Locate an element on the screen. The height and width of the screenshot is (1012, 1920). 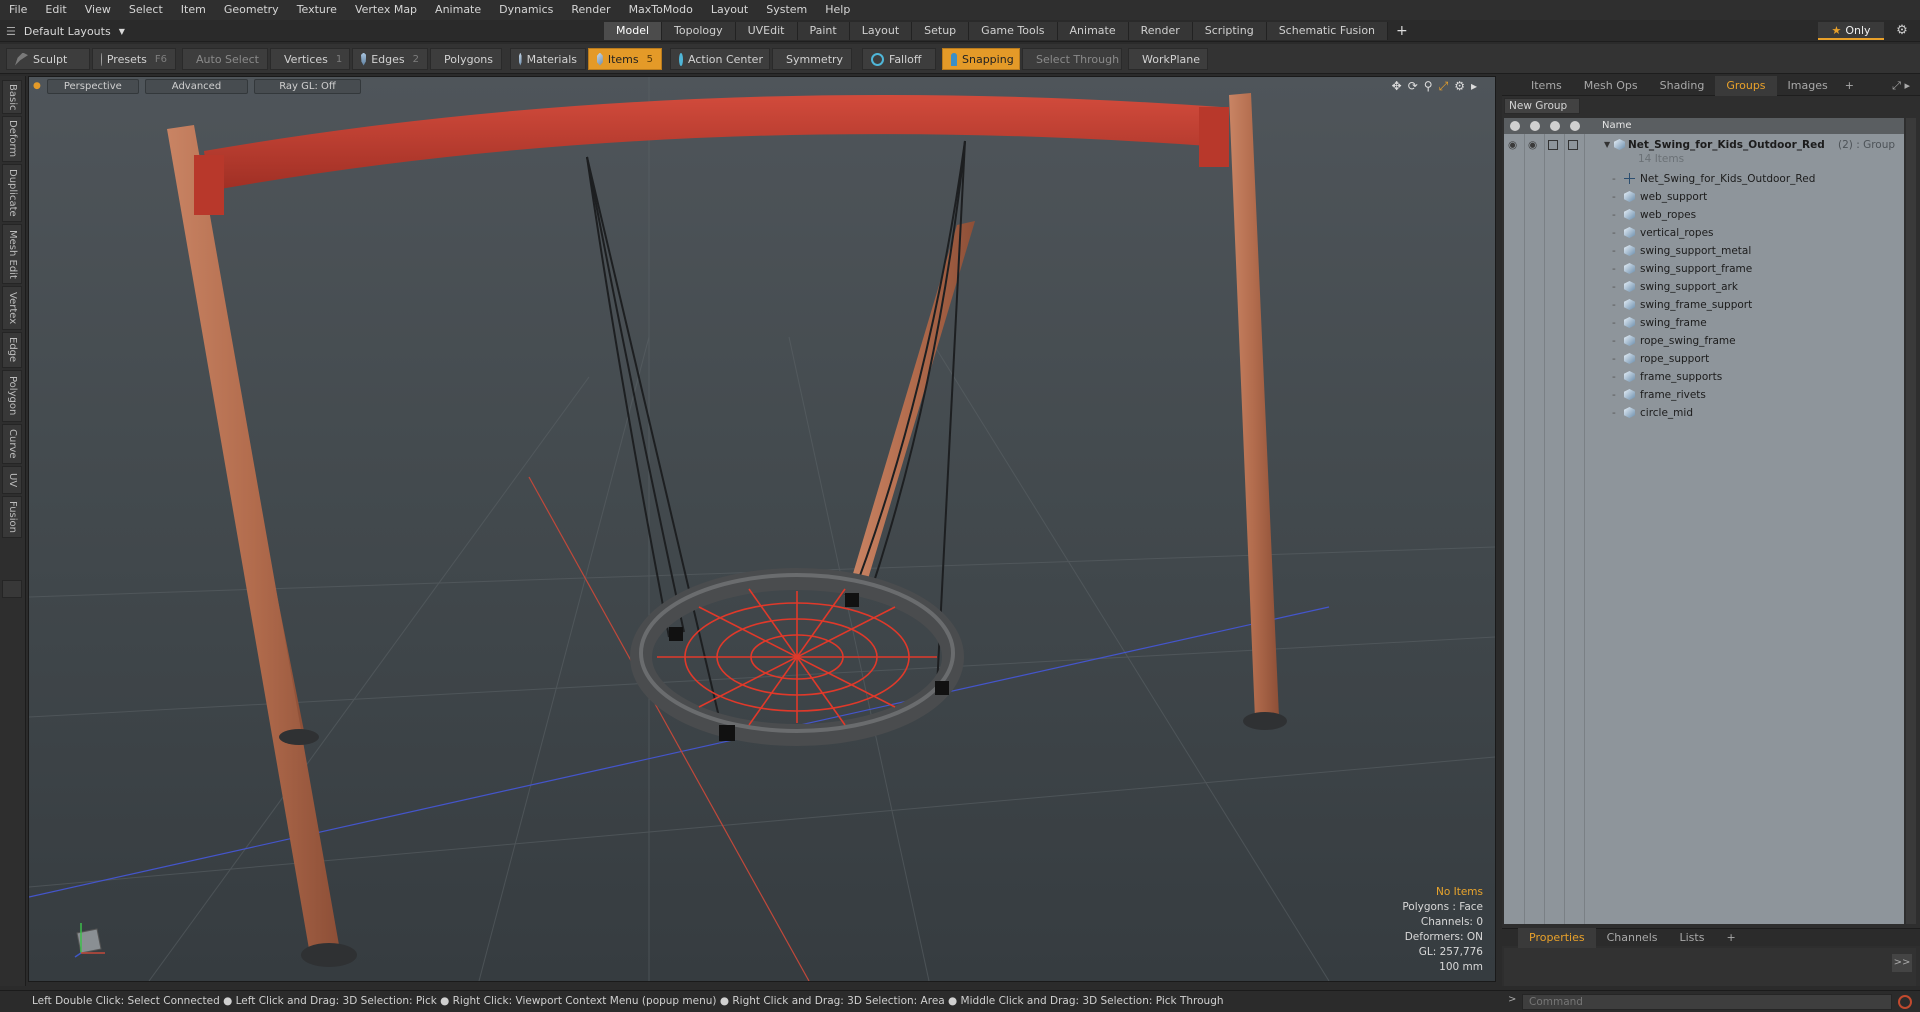
vtab-vertex: Vertex is located at coordinates (12, 308).